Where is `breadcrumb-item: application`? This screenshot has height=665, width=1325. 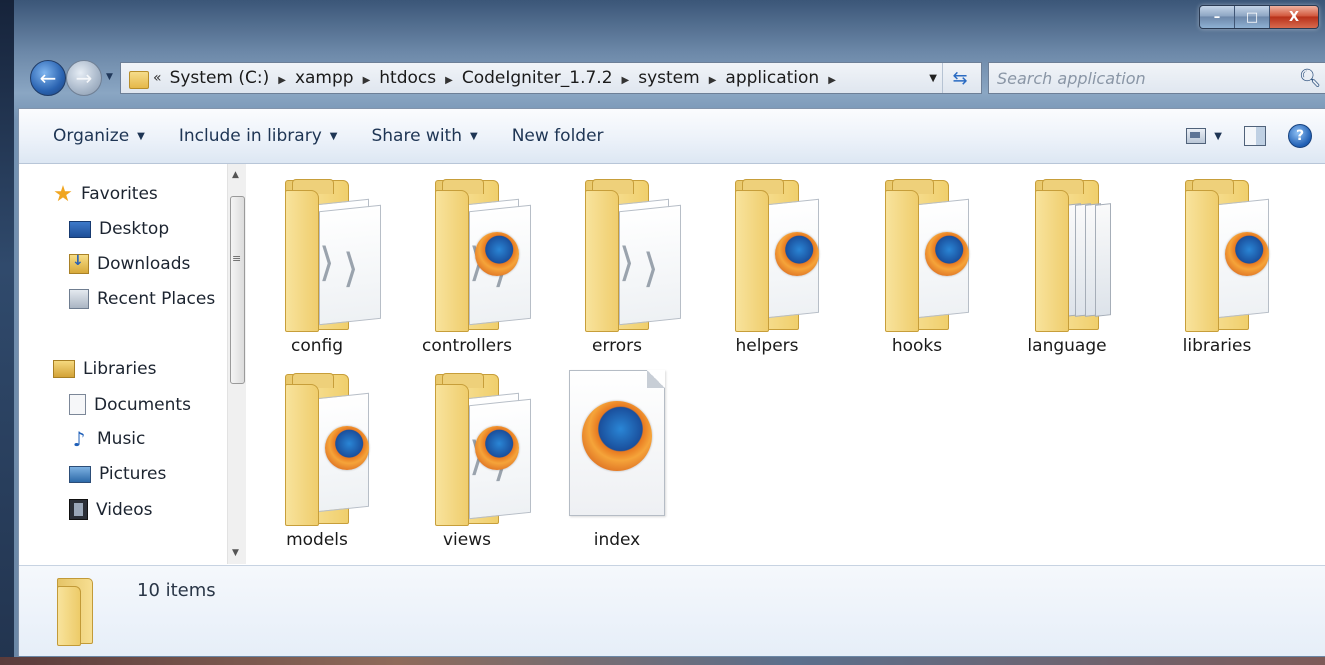
breadcrumb-item: application is located at coordinates (772, 78).